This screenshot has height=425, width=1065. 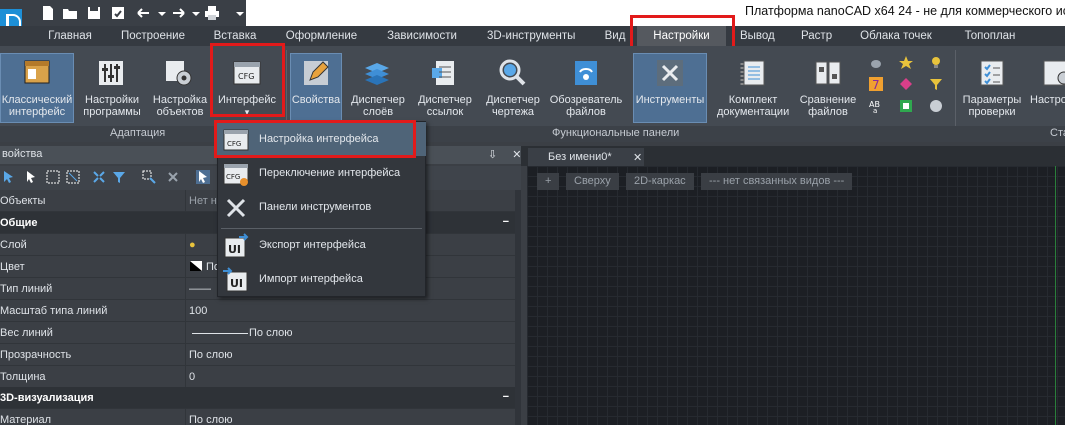 What do you see at coordinates (94, 13) in the screenshot?
I see `save-icon` at bounding box center [94, 13].